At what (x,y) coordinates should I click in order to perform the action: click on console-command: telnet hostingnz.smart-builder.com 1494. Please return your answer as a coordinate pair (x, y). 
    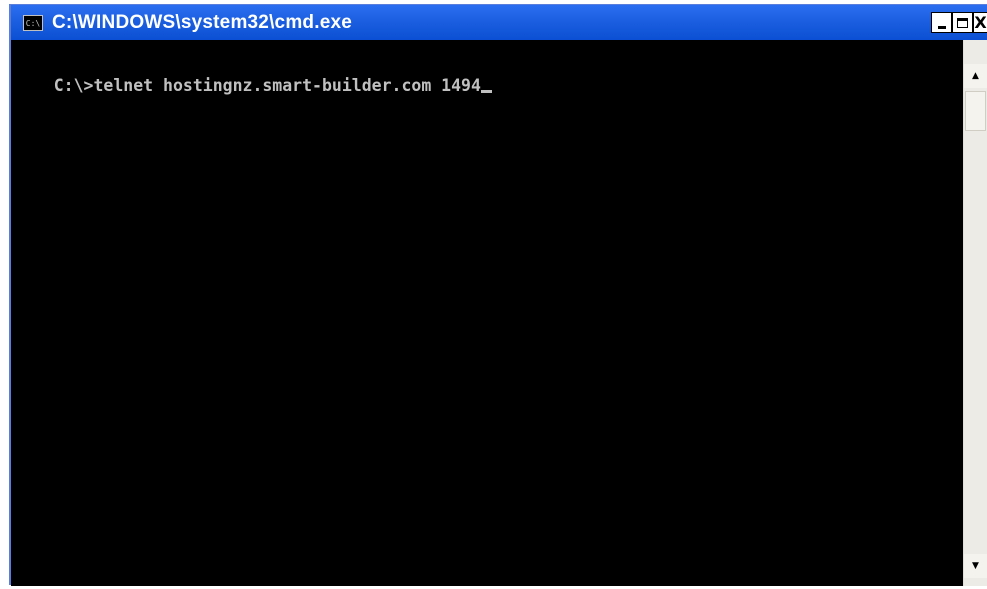
    Looking at the image, I should click on (287, 85).